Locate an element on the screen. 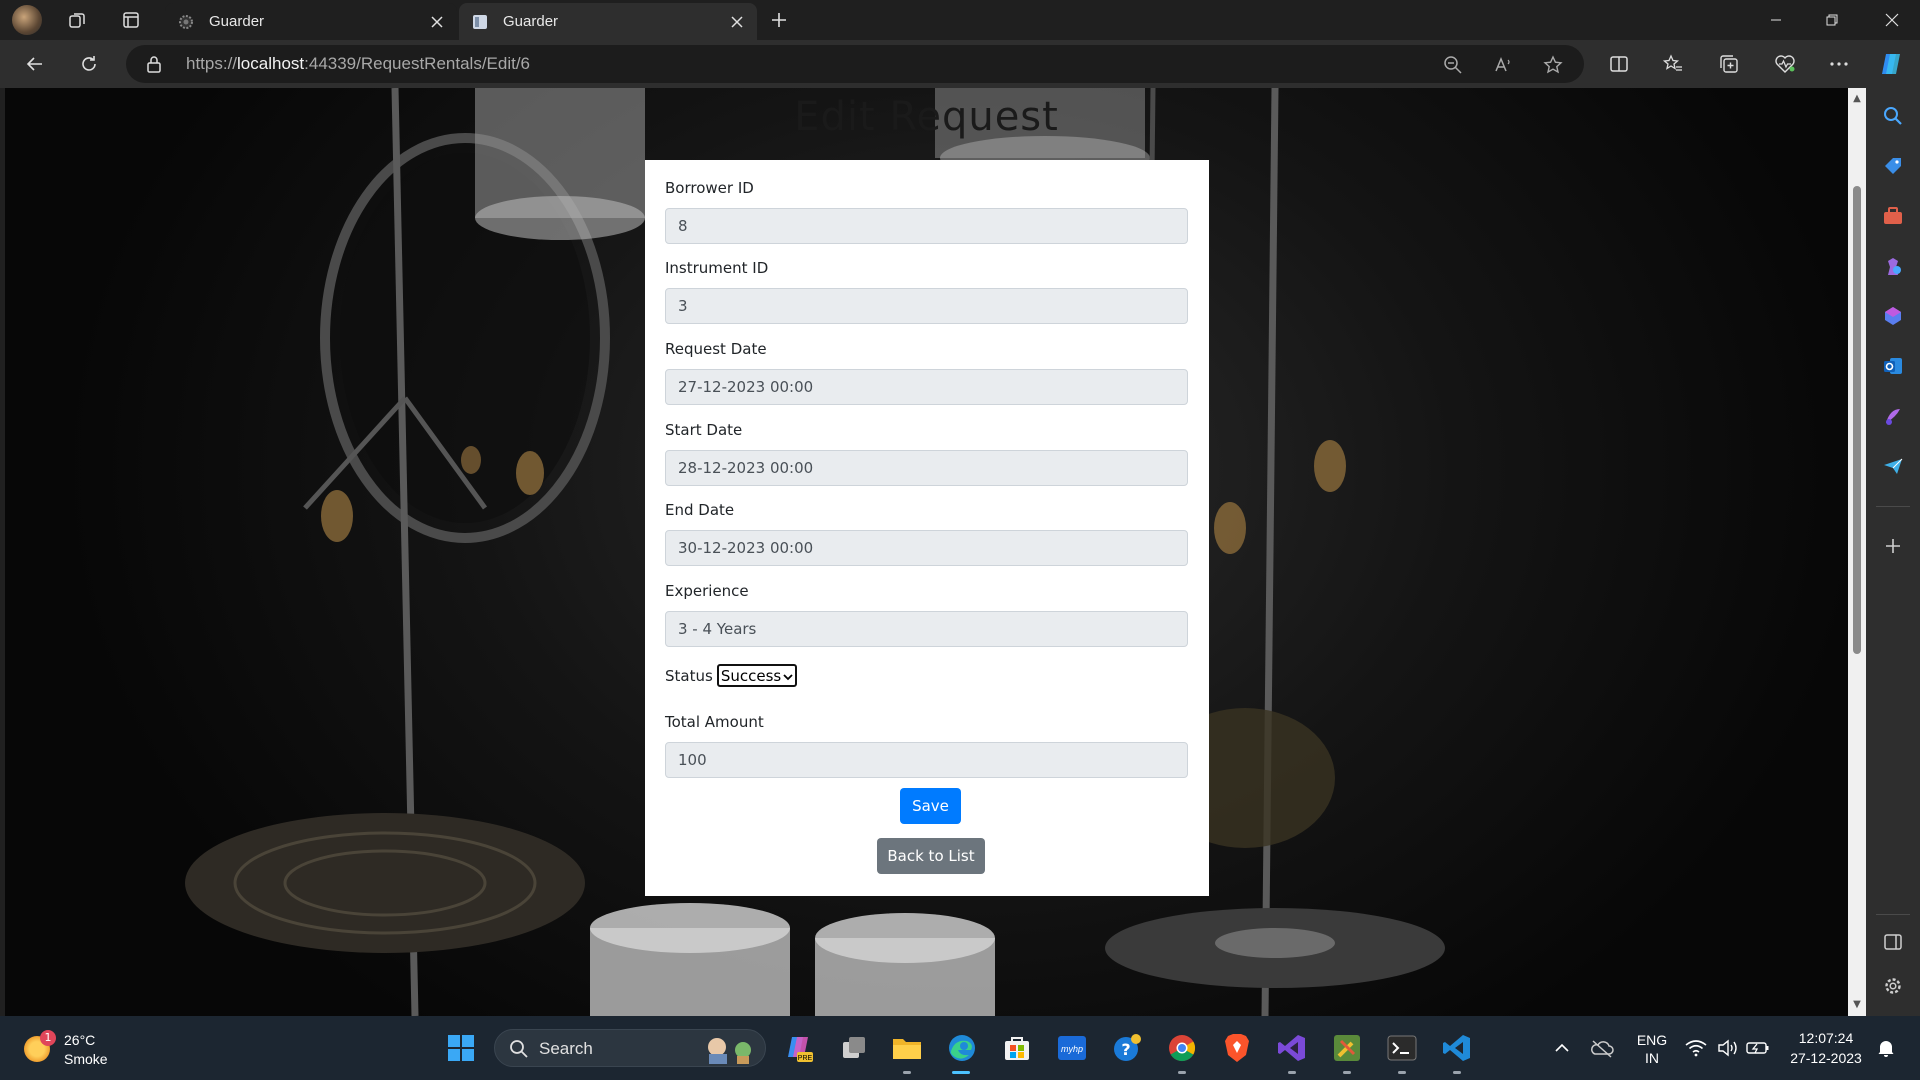  terminal-icon is located at coordinates (1402, 1048).